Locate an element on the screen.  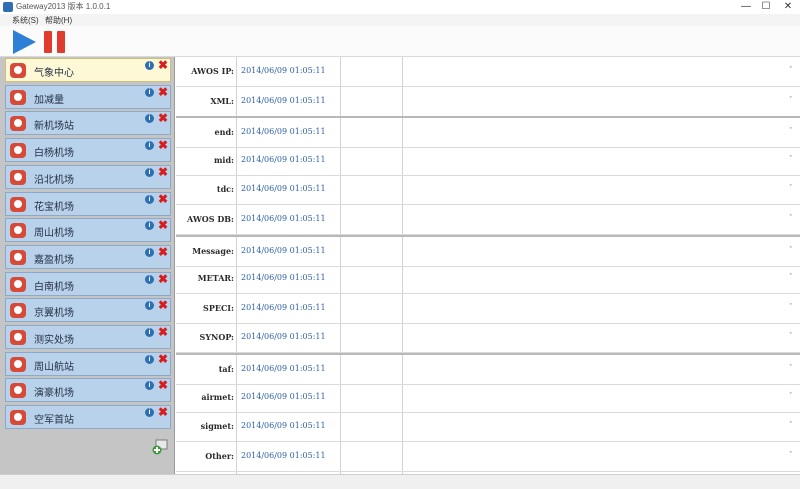
sidebar-station-item: 周山航站 i ✖ is located at coordinates (88, 363).